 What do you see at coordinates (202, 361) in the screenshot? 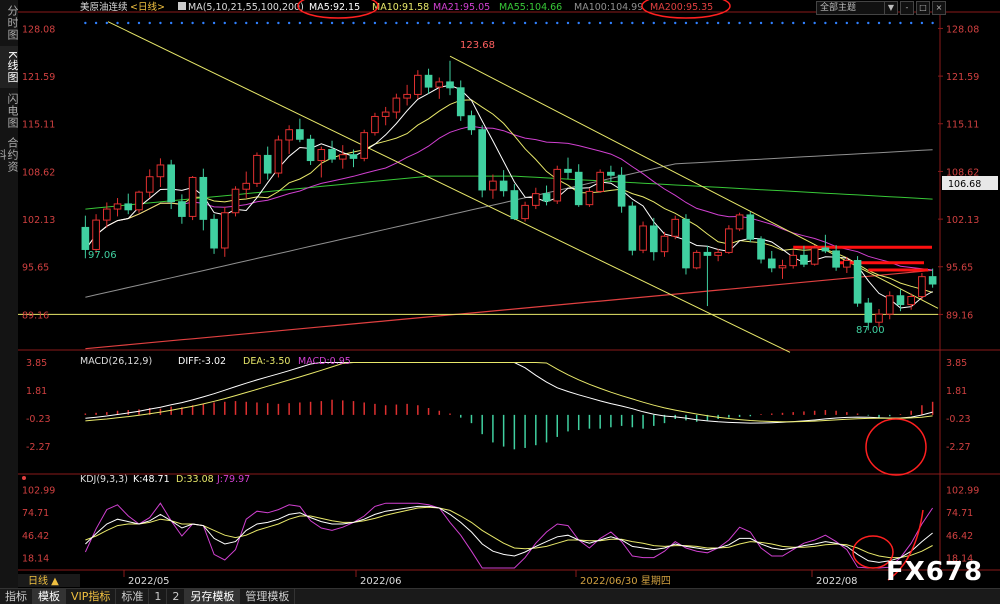
I see `macd-diff-value: DIFF:-3.02` at bounding box center [202, 361].